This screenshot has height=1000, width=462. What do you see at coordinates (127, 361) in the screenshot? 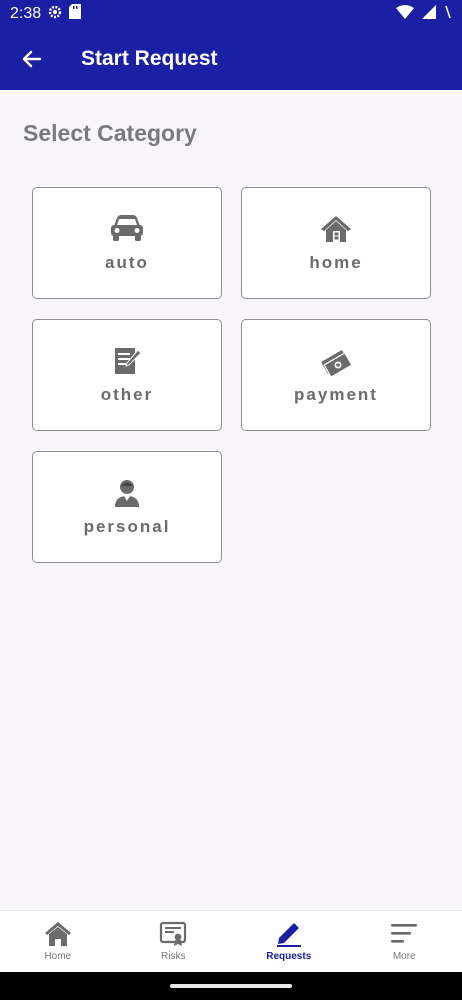
I see `note-icon` at bounding box center [127, 361].